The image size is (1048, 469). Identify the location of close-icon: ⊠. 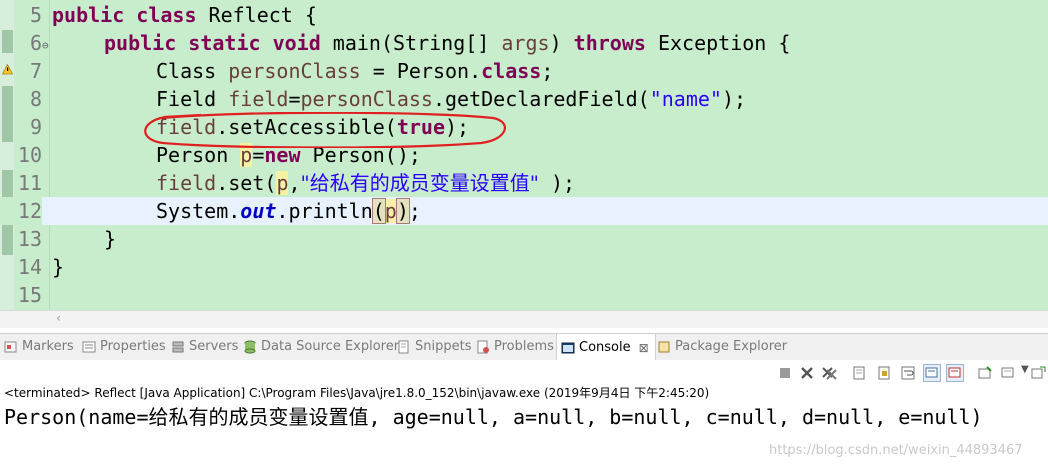
(644, 348).